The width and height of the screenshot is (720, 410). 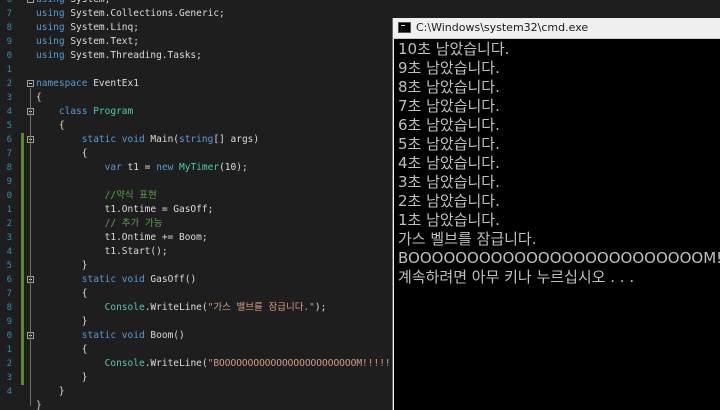 I want to click on code-line: t1.Ontime = GasOff;, so click(x=125, y=209).